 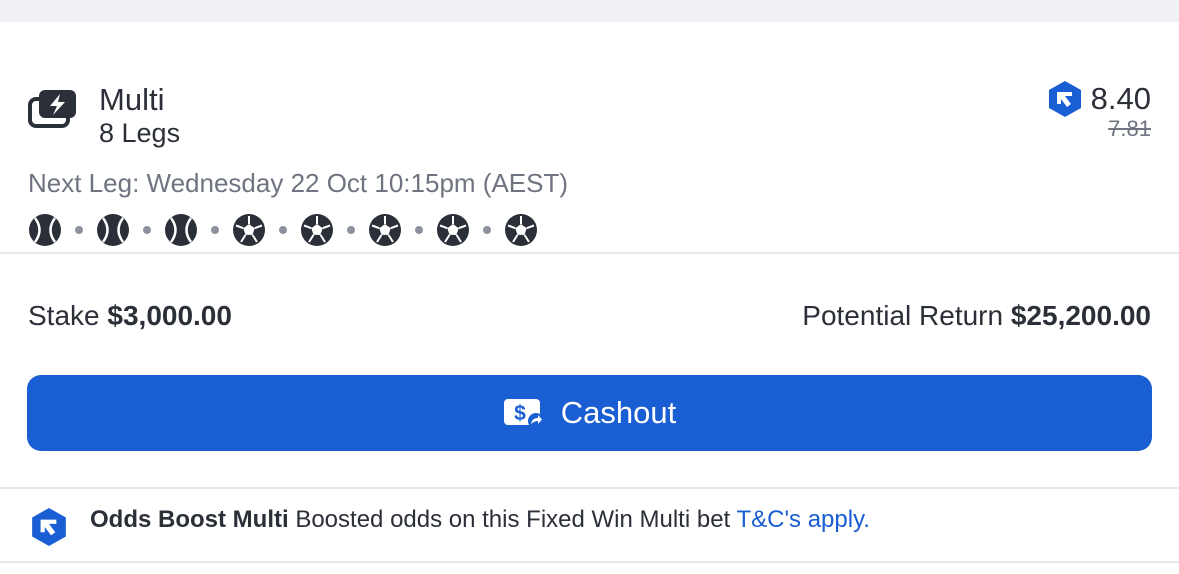 I want to click on cashout-button: $ Cashout, so click(x=589, y=413).